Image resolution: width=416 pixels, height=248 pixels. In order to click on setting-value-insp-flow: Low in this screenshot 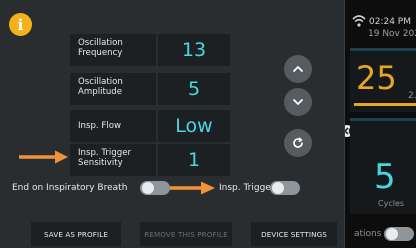, I will do `click(194, 126)`.